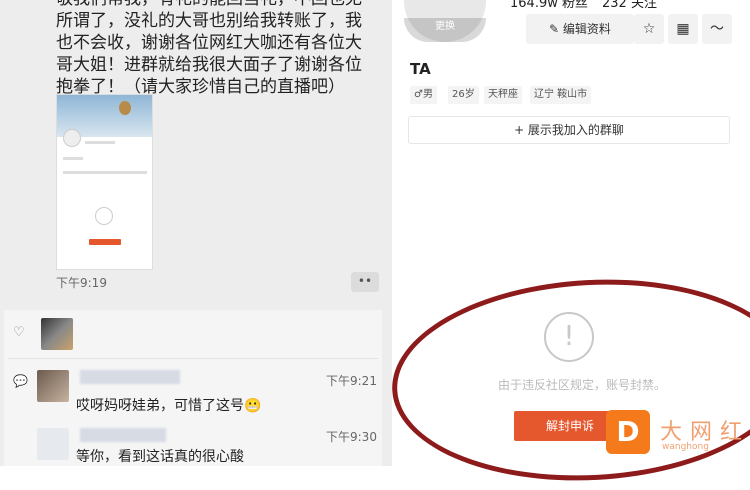 Image resolution: width=750 pixels, height=490 pixels. I want to click on watermark-subtext: wanghong, so click(685, 447).